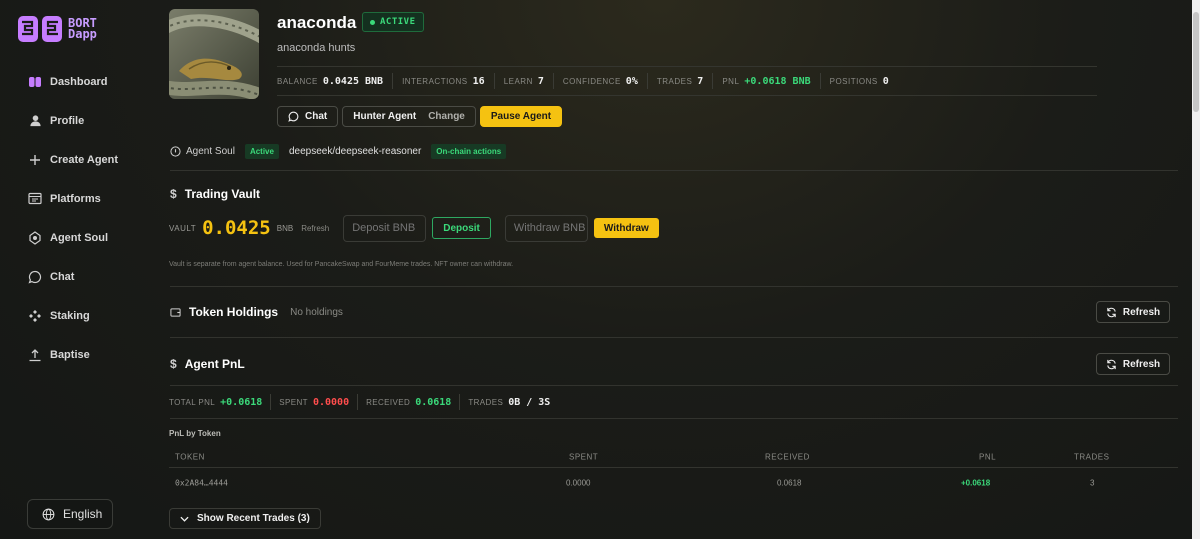 This screenshot has height=539, width=1200. I want to click on stat-value: 0, so click(885, 81).